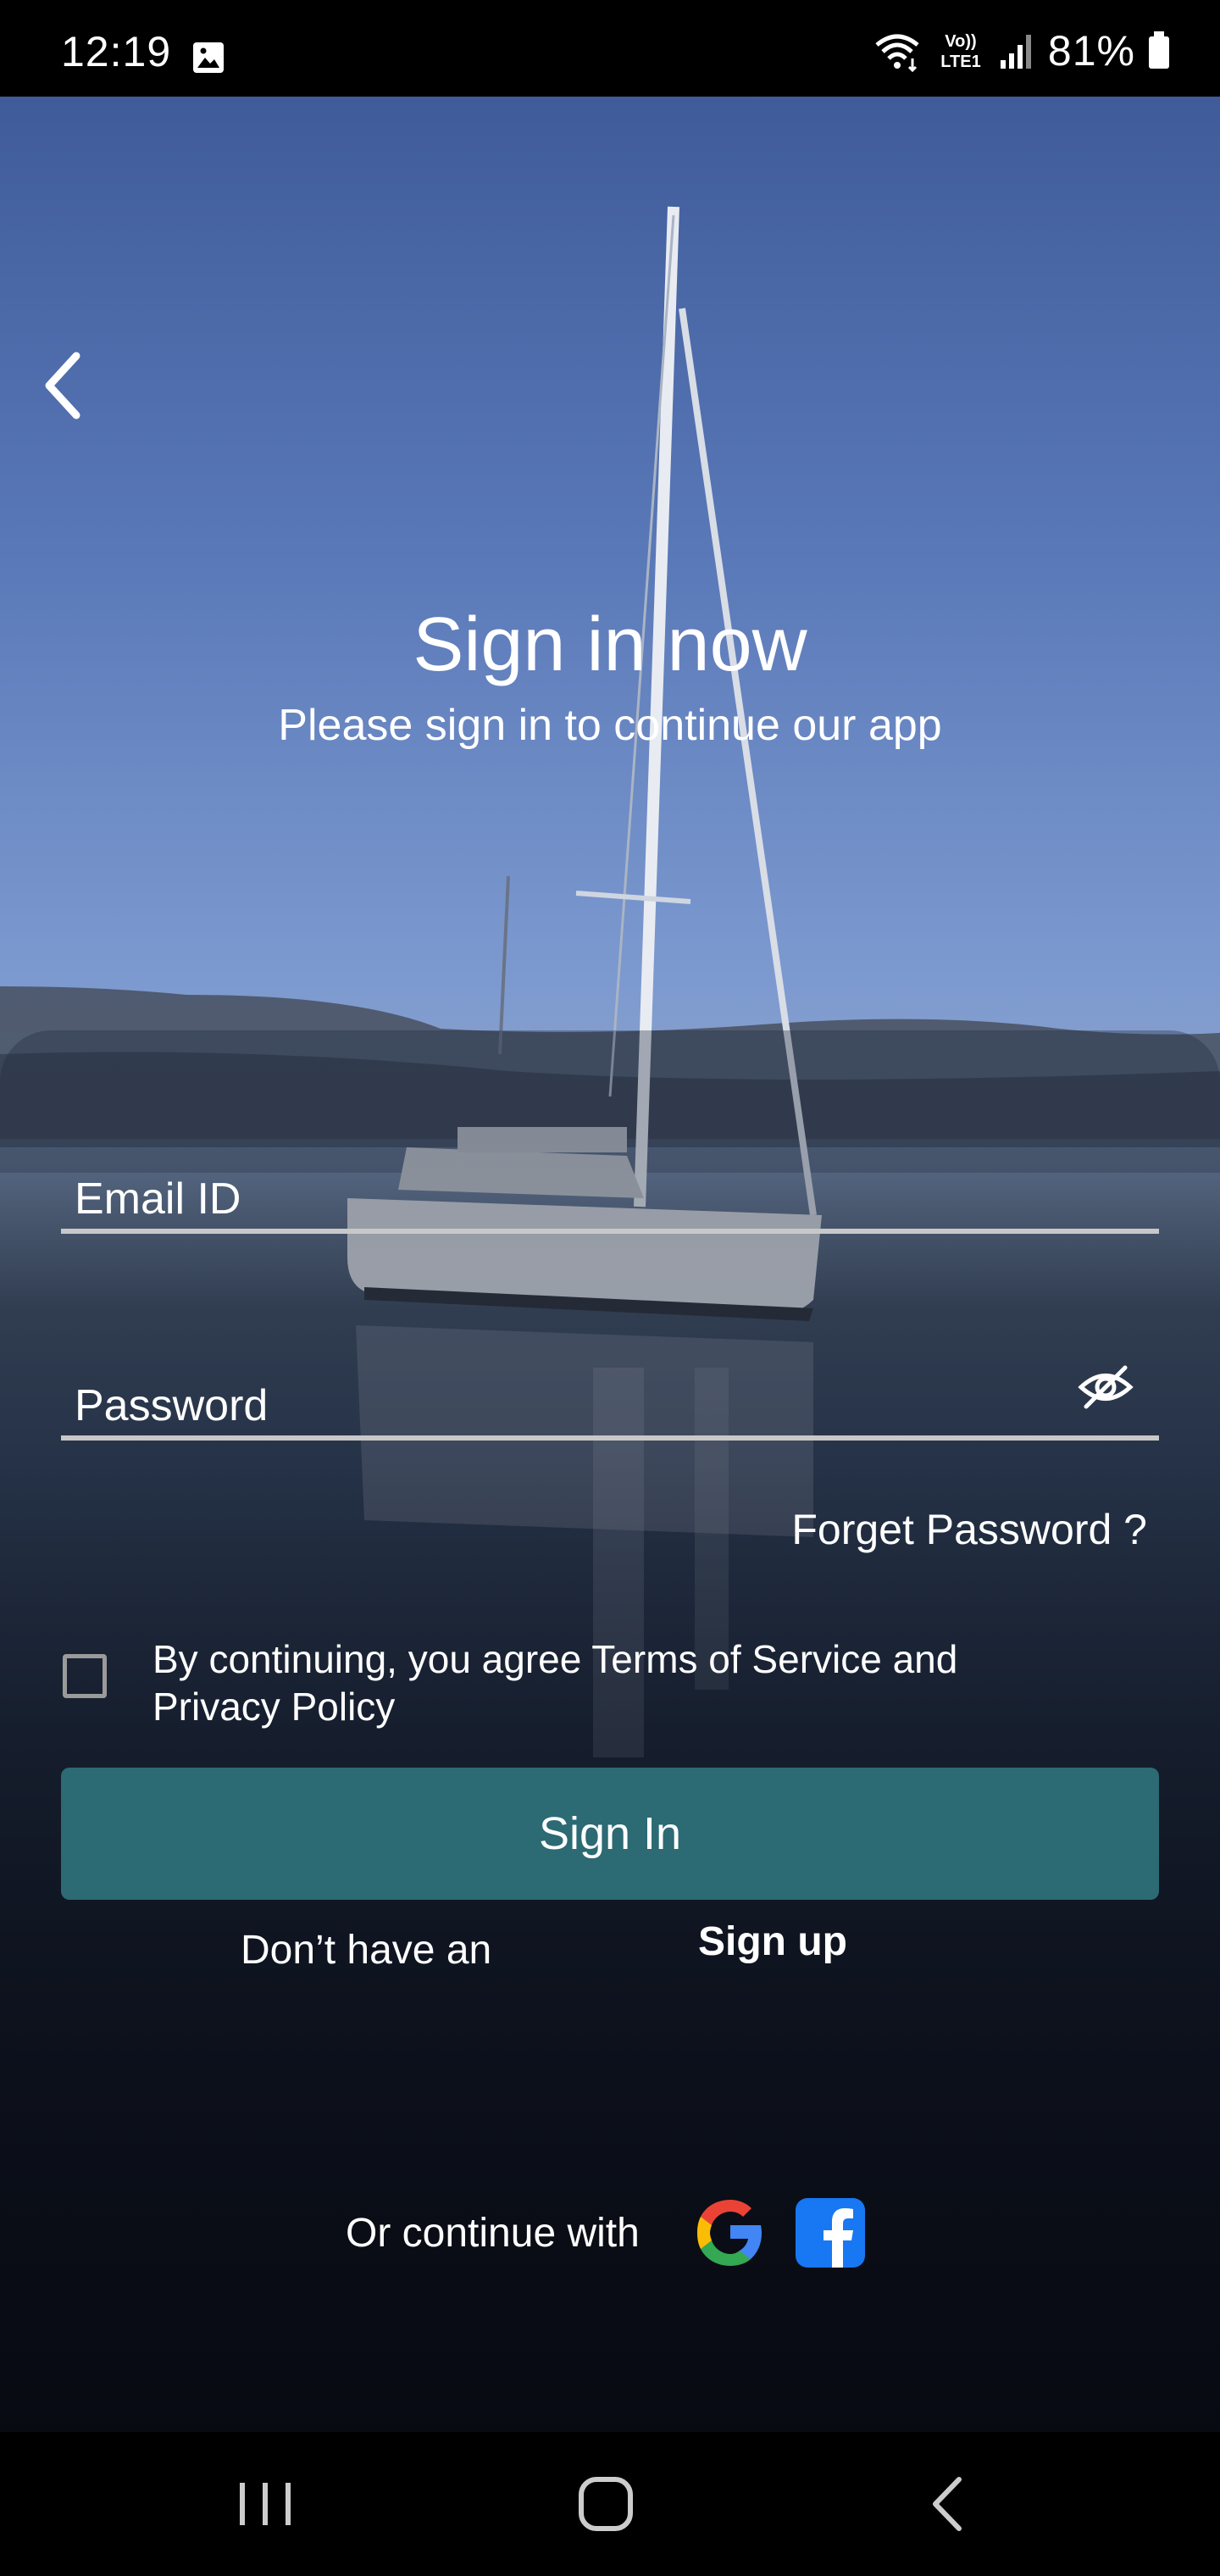  I want to click on email-input, so click(562, 1199).